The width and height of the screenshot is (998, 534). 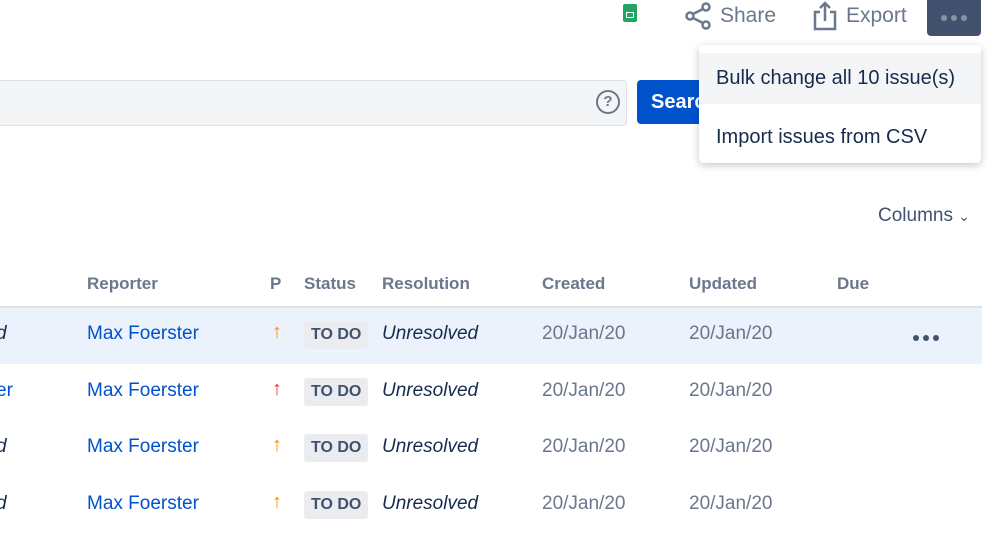 I want to click on header-due: Due, so click(x=853, y=284).